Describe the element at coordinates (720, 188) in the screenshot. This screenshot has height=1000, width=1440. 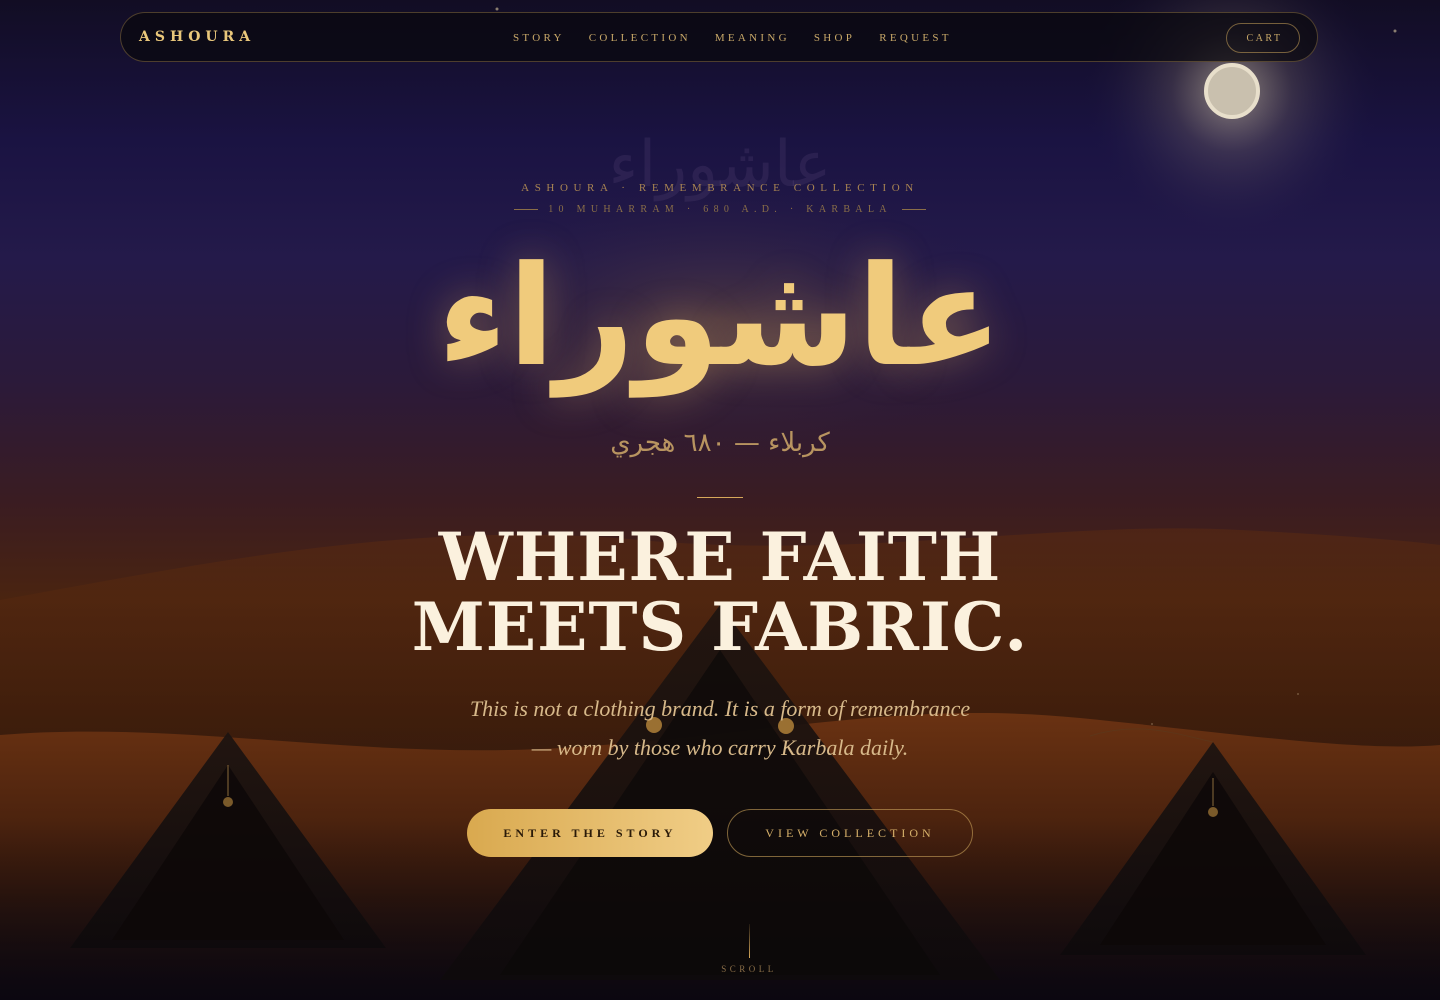
I see `hero-eyebrow: ASHOURA · REMEMBRANCE COLLECTION` at that location.